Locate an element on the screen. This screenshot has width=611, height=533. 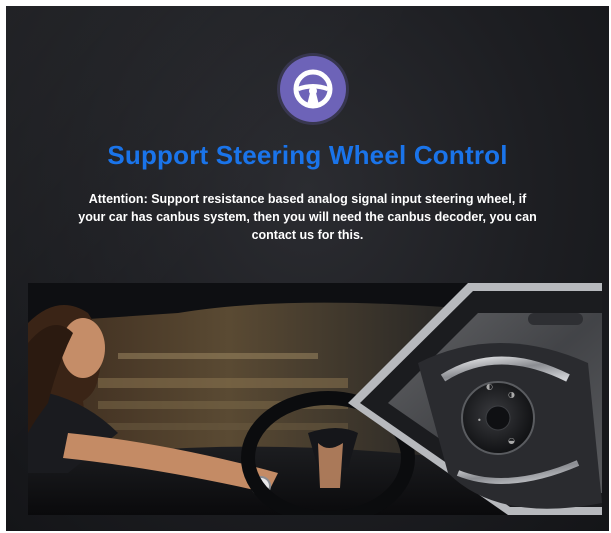
headline: Support Steering Wheel Control is located at coordinates (307, 155).